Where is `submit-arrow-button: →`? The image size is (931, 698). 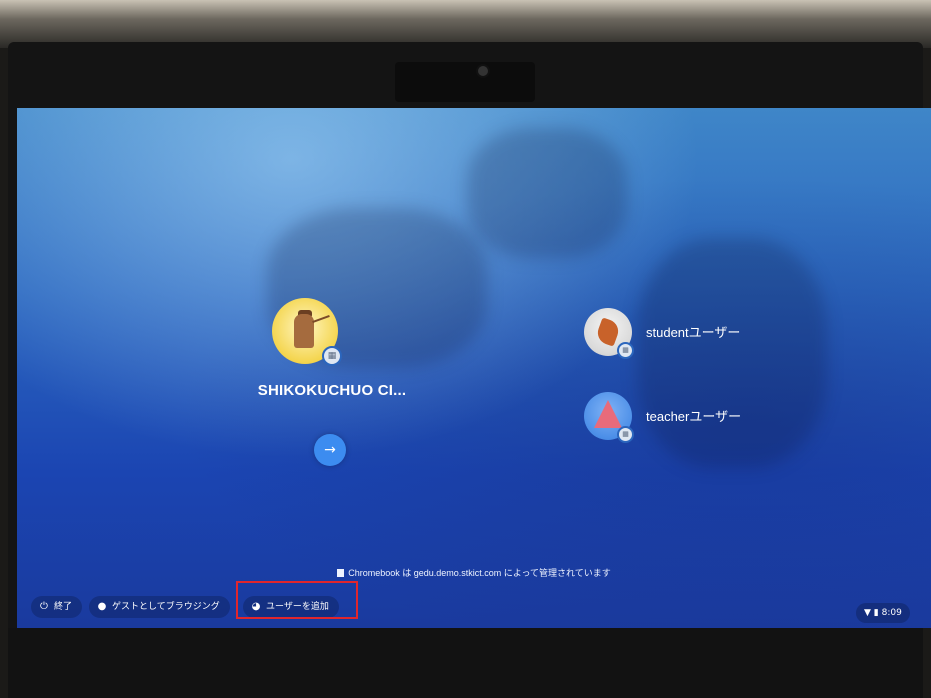 submit-arrow-button: → is located at coordinates (330, 450).